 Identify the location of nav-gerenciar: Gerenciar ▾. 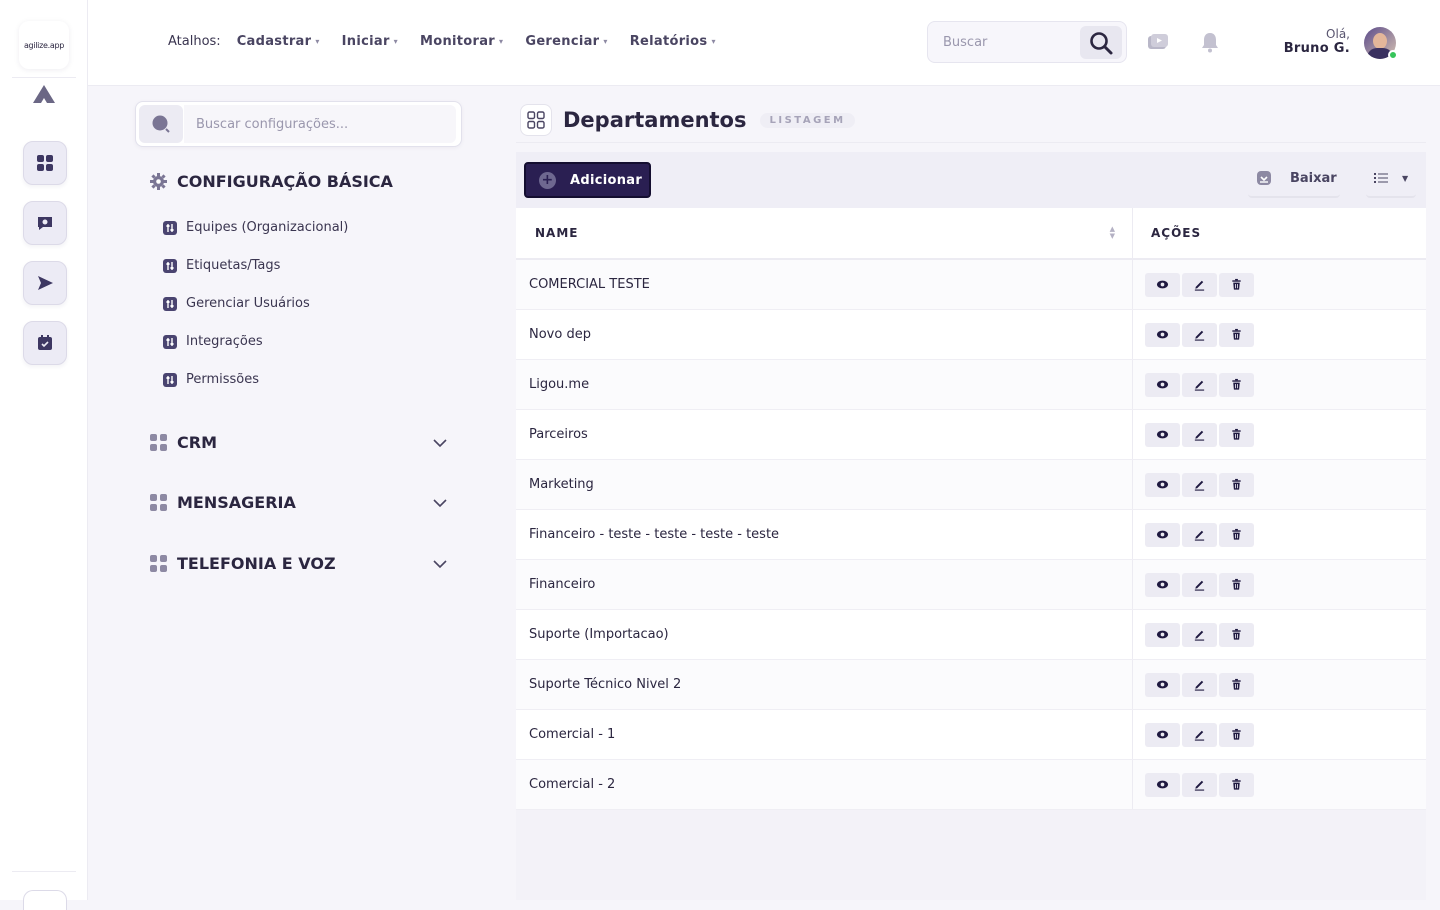
(566, 41).